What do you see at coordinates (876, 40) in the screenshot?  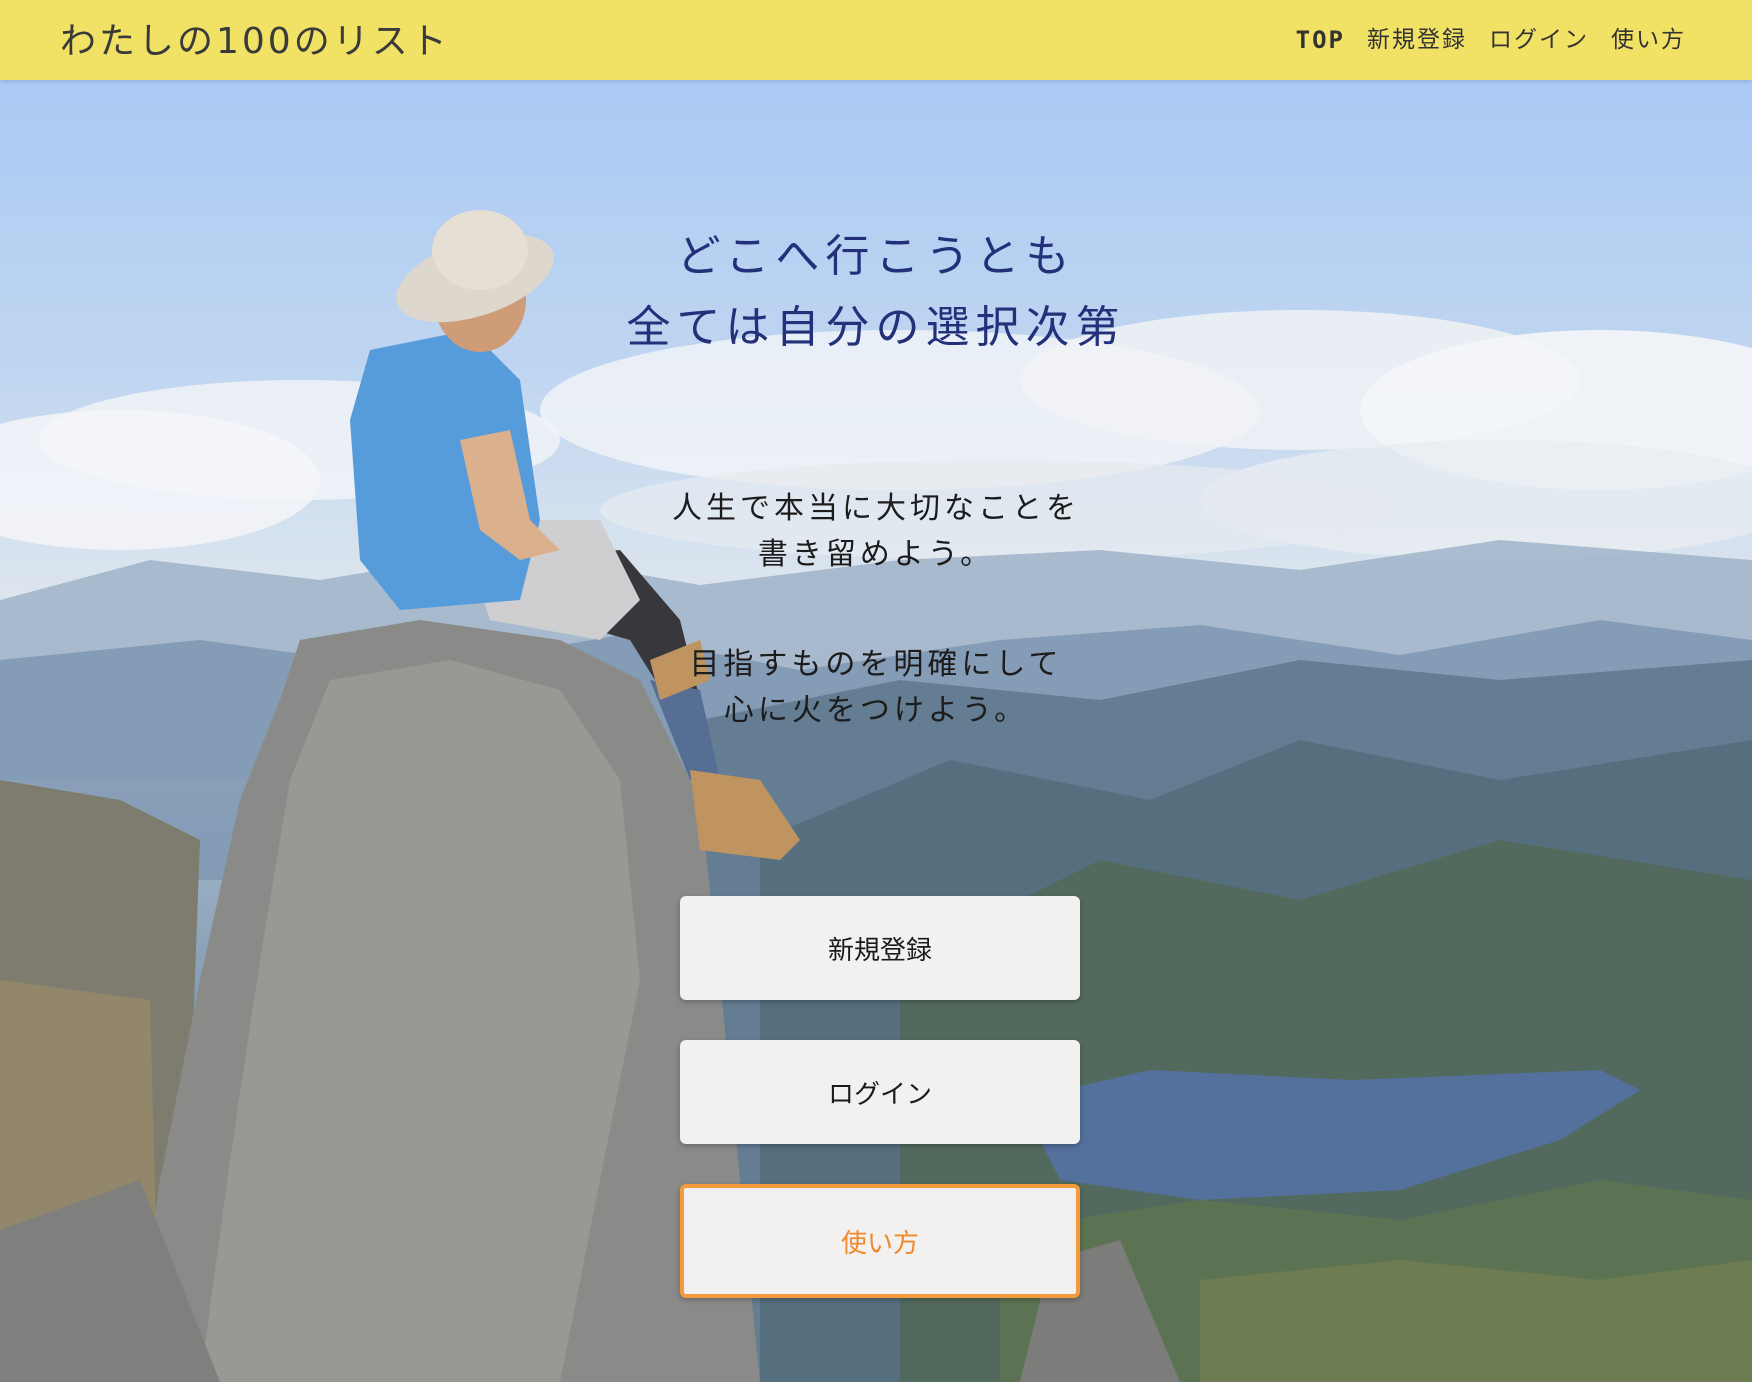 I see `site-header: わたしの100のリスト TOP 新規登録 ログイン 使い方` at bounding box center [876, 40].